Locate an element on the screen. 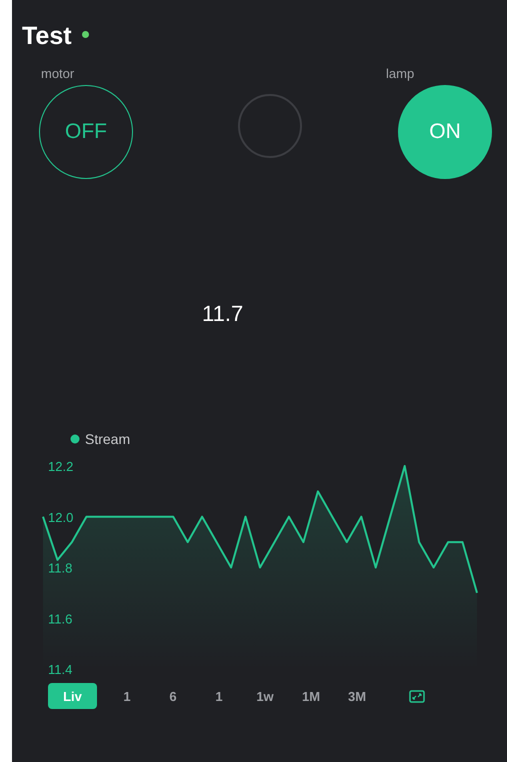  legend-label: Stream is located at coordinates (107, 439).